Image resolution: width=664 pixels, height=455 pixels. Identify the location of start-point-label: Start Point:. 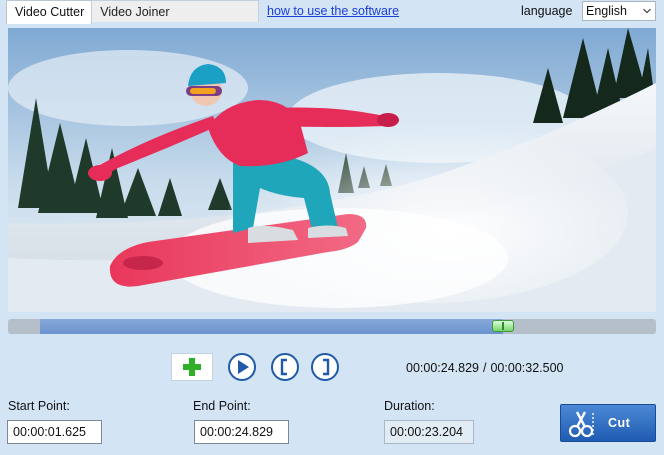
(39, 406).